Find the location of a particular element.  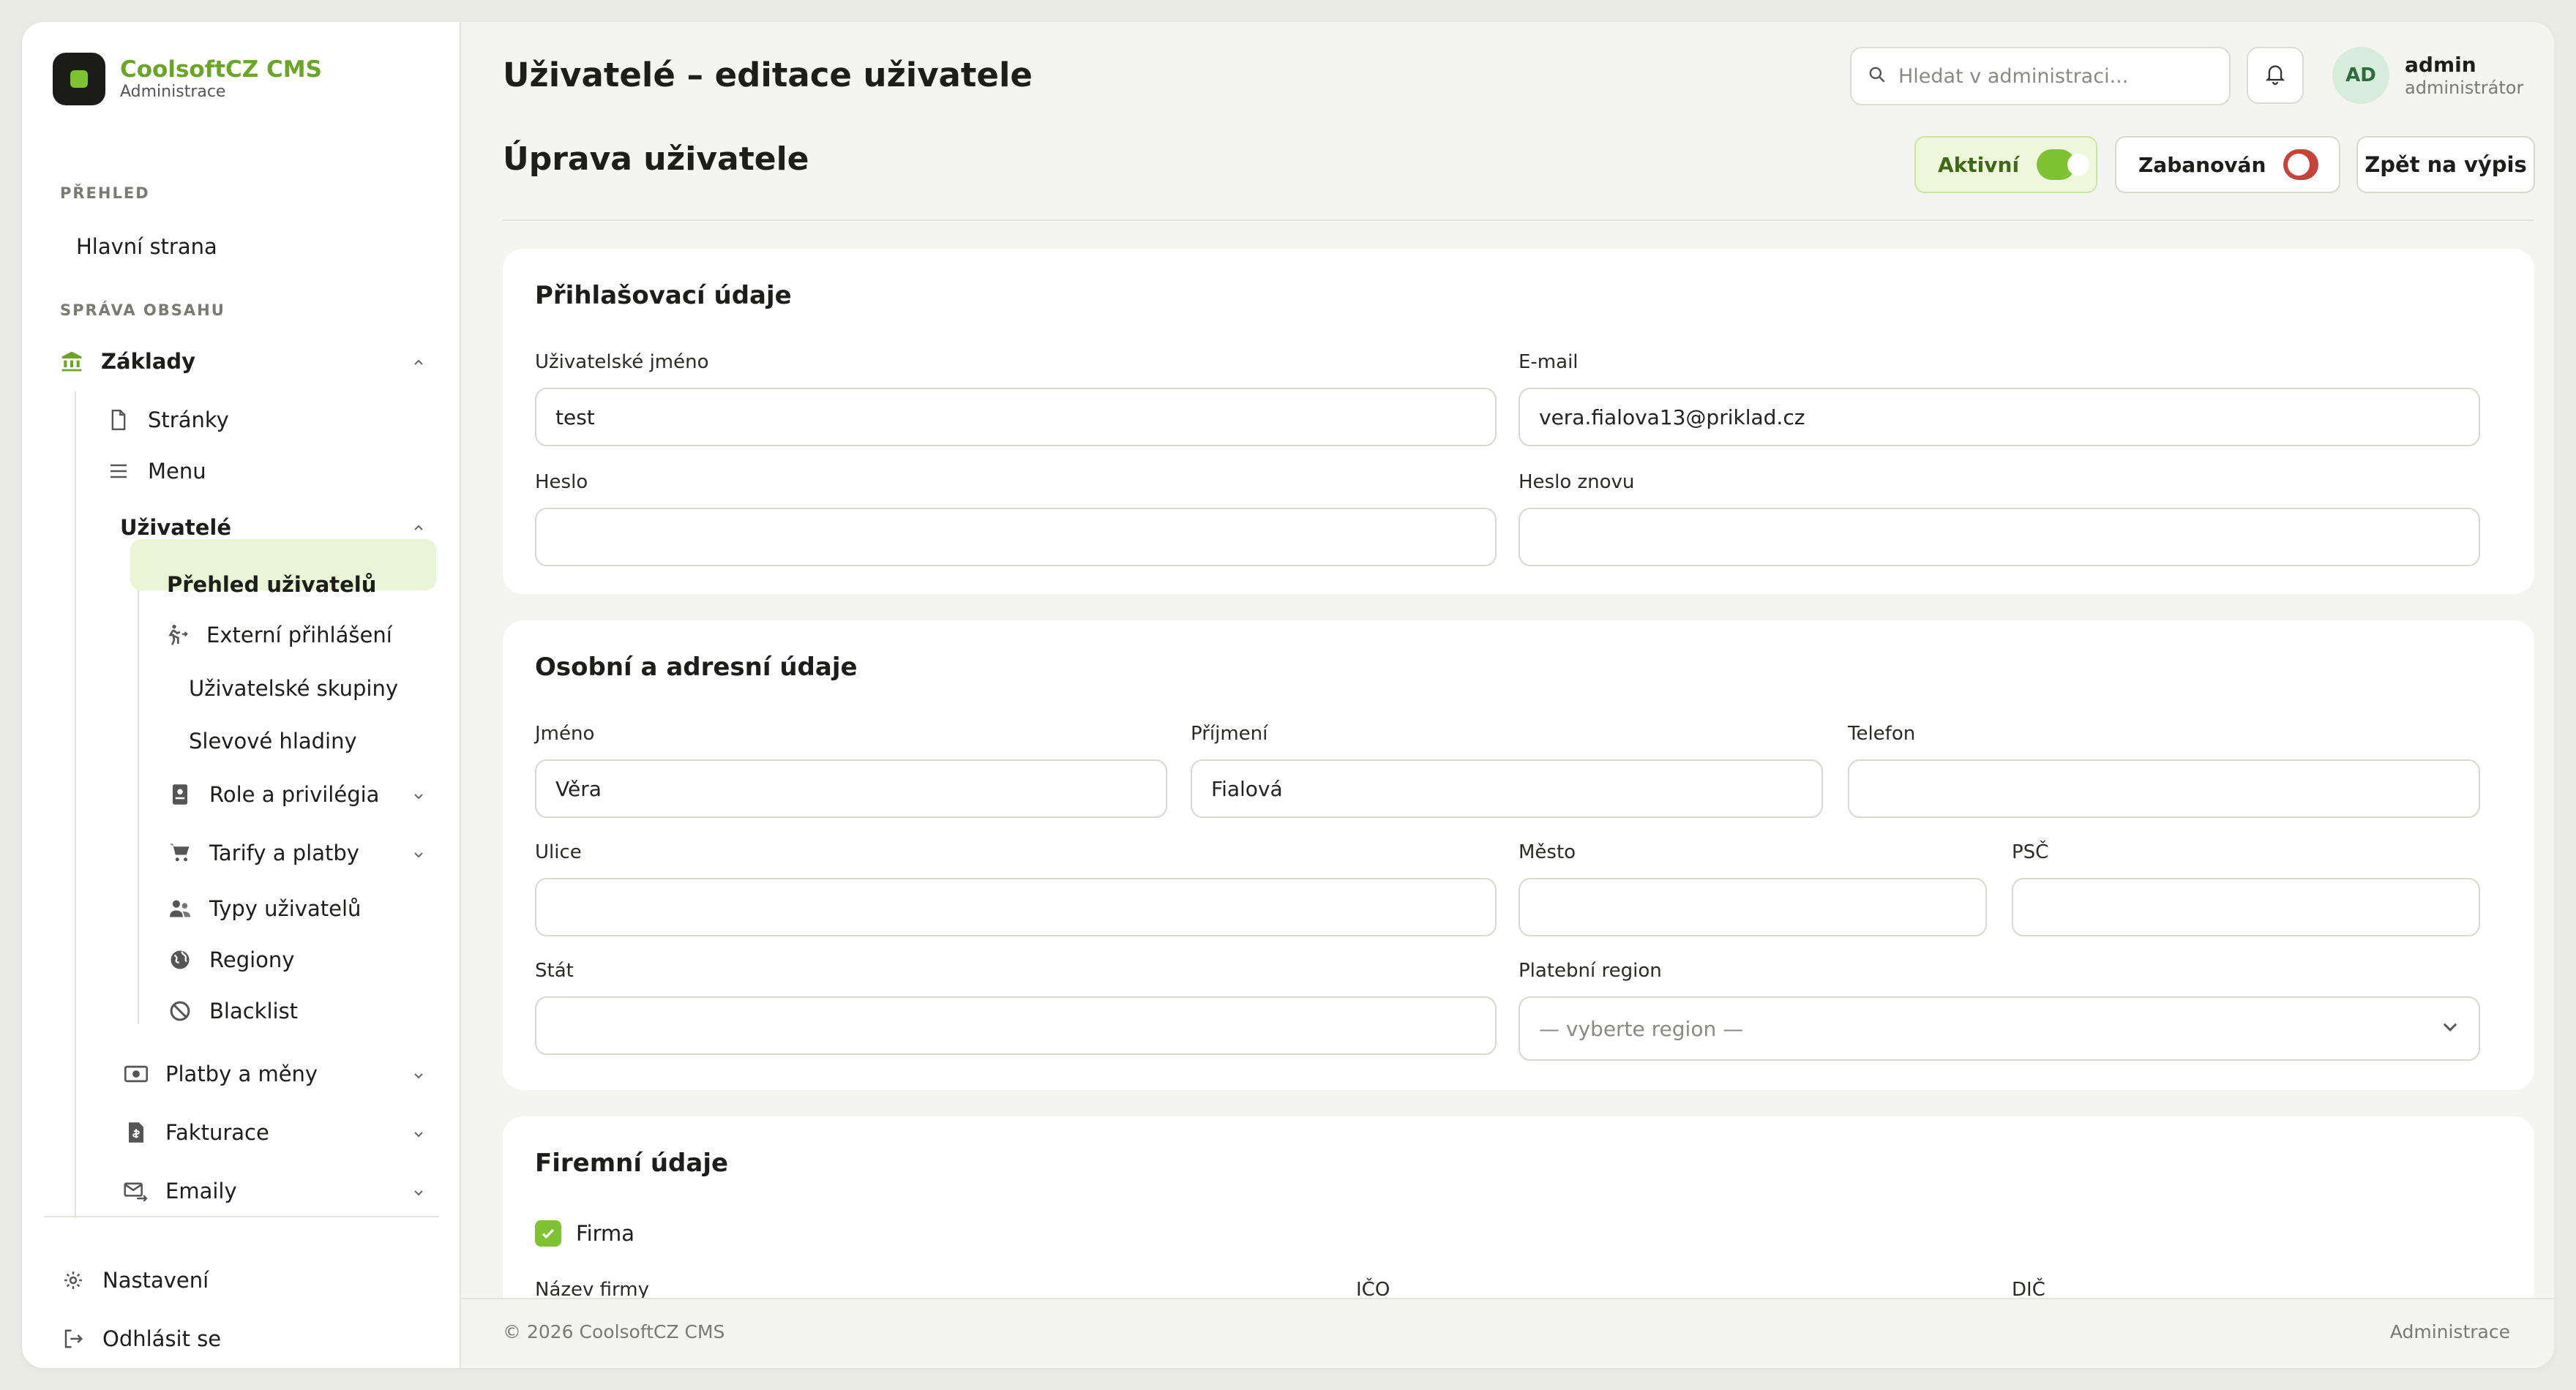

sidebar-item-role: Role a privilégia is located at coordinates (273, 794).